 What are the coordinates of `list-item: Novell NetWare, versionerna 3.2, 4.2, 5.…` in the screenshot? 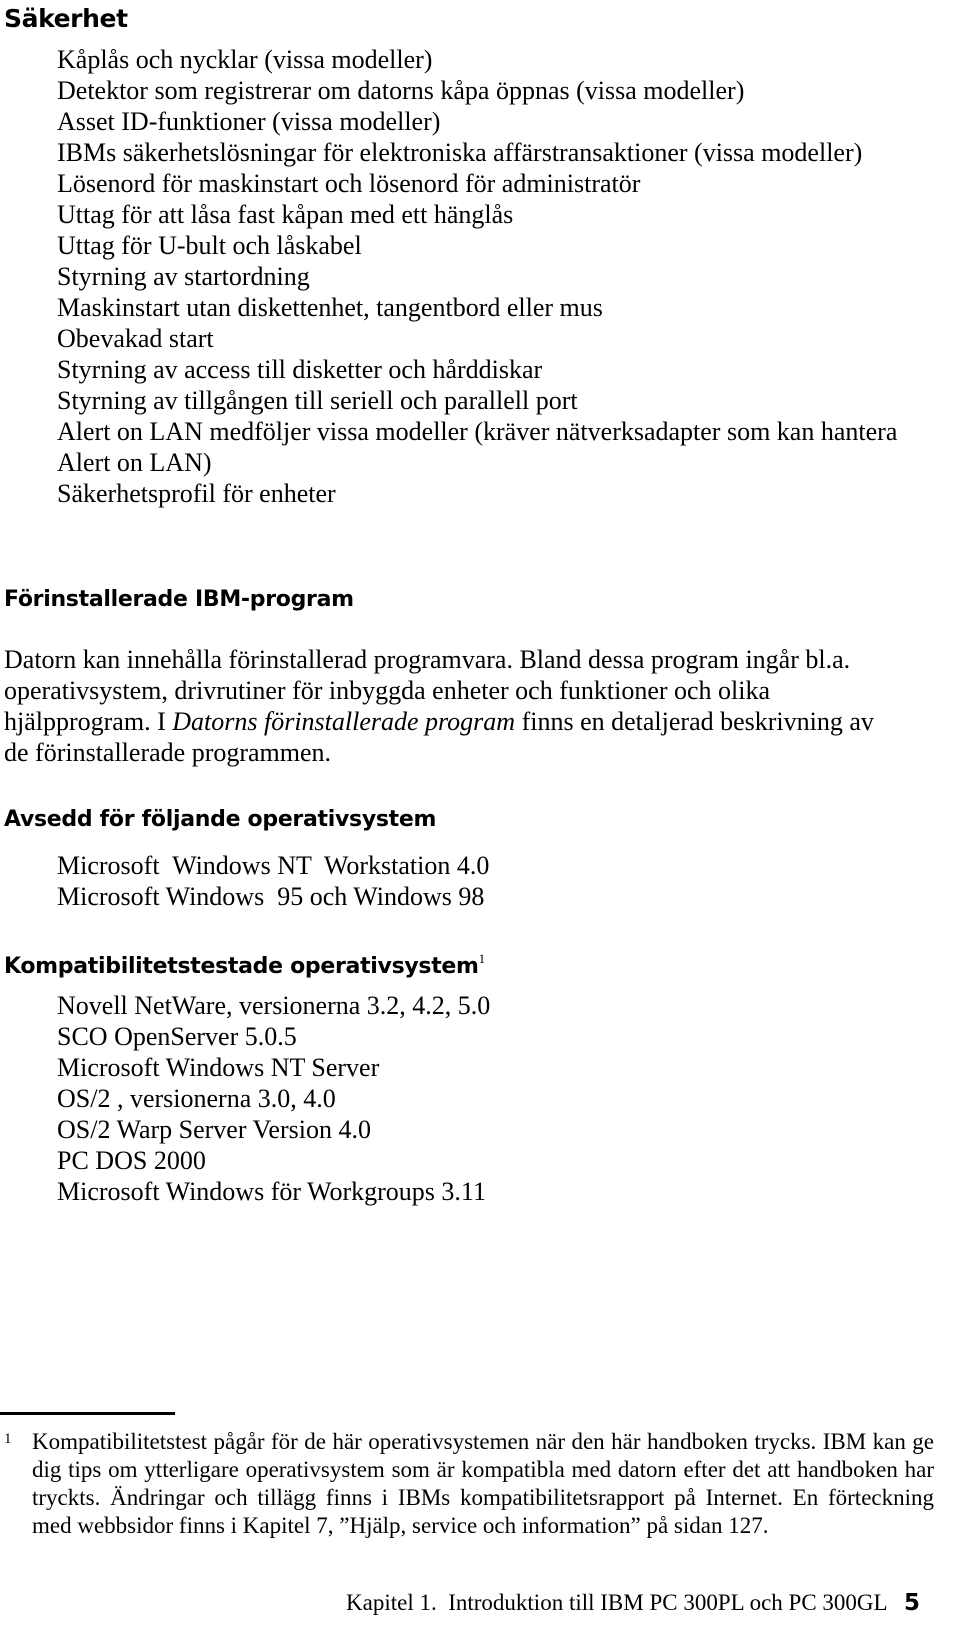 It's located at (274, 1005).